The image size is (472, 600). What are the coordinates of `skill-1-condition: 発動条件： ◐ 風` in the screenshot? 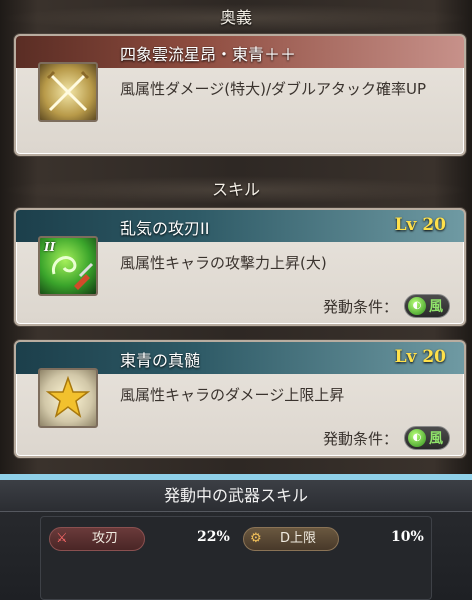 It's located at (386, 306).